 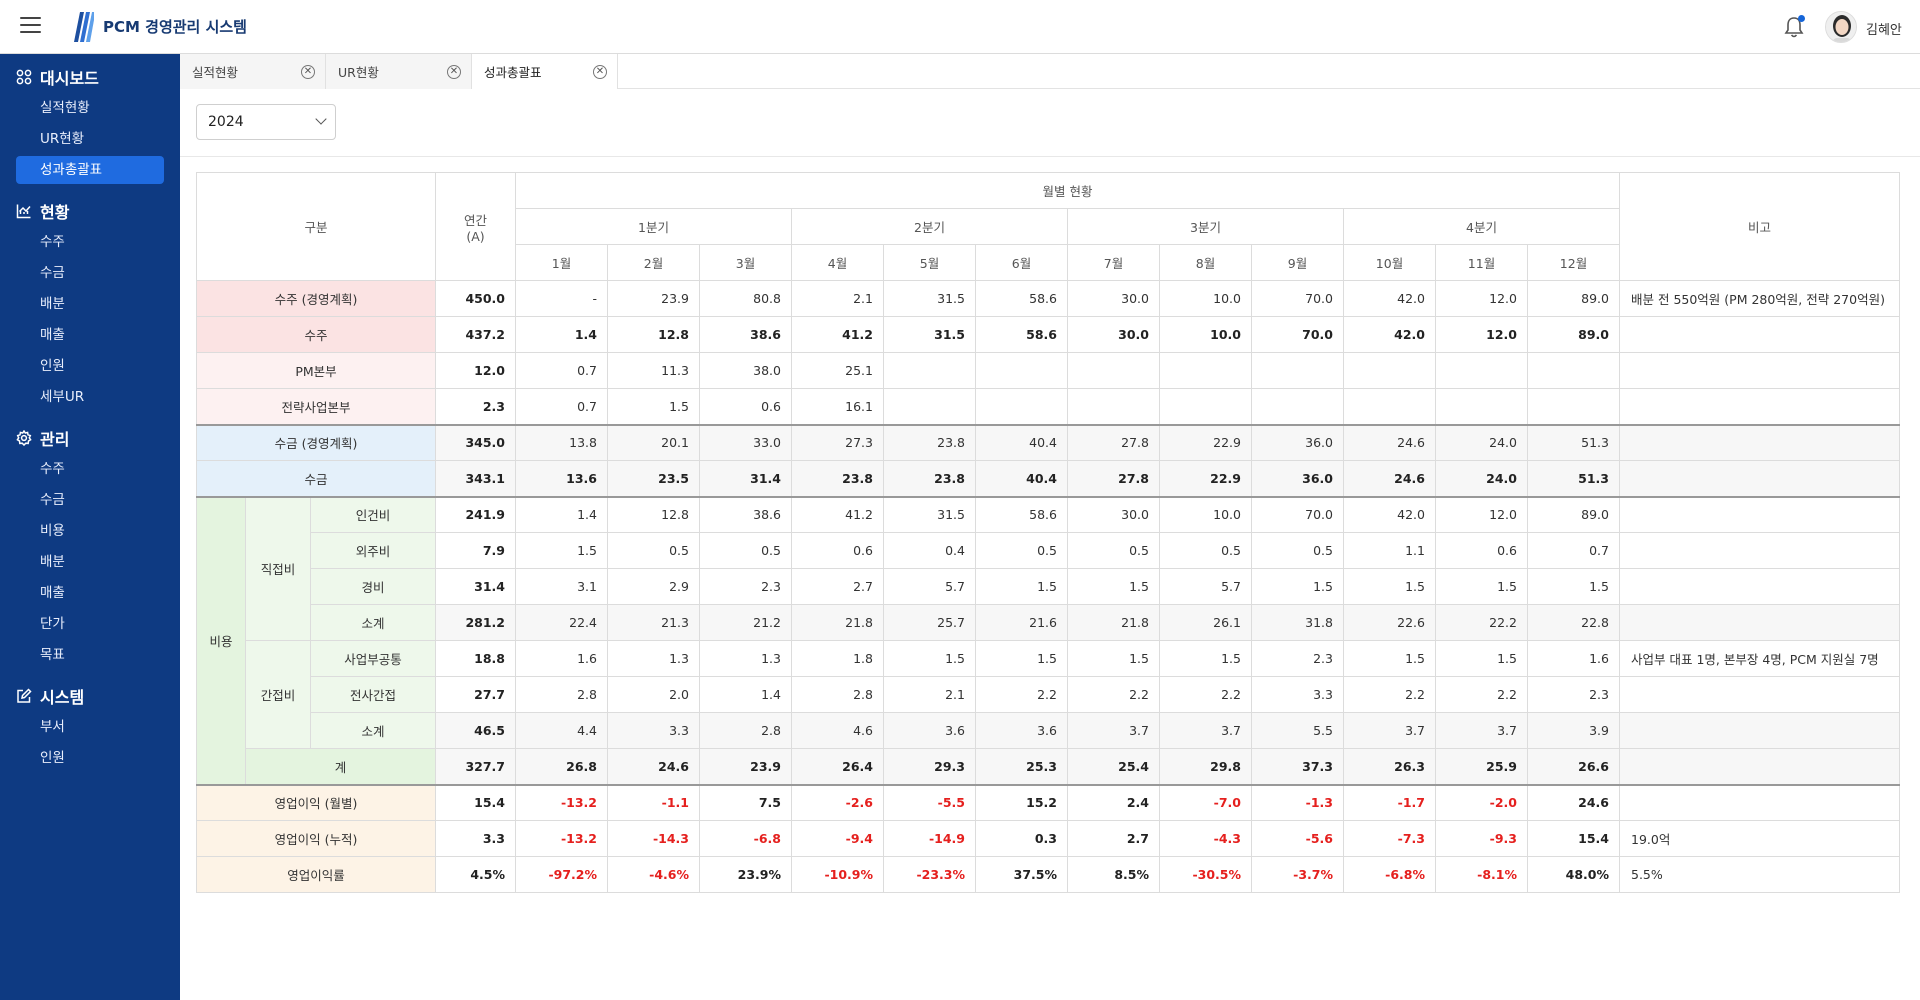 What do you see at coordinates (561, 658) in the screenshot?
I see `month-value: 1.6` at bounding box center [561, 658].